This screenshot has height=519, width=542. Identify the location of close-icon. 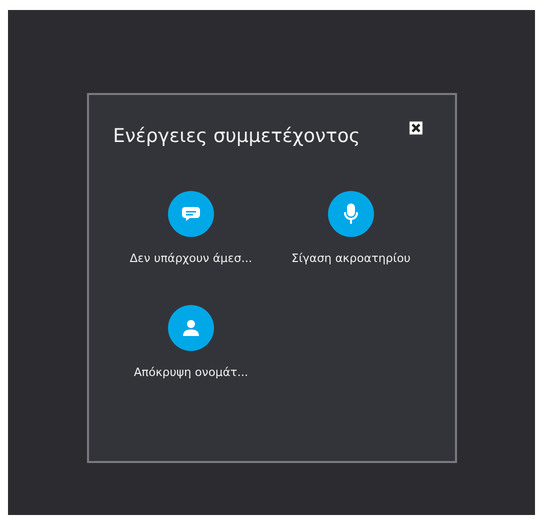
(416, 128).